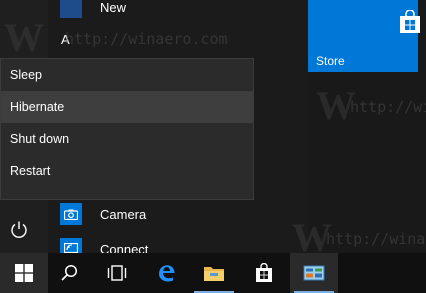 Image resolution: width=426 pixels, height=293 pixels. I want to click on taskbar, so click(213, 273).